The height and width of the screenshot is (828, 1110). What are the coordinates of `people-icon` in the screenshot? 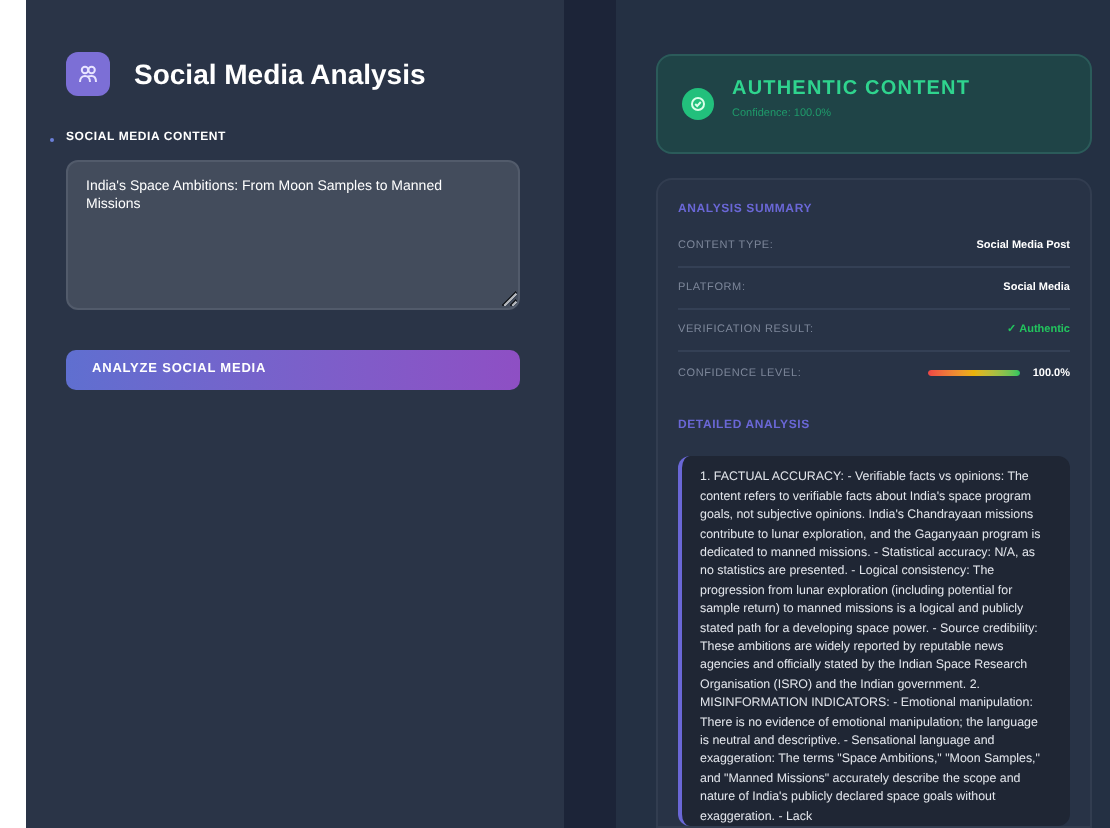 It's located at (88, 74).